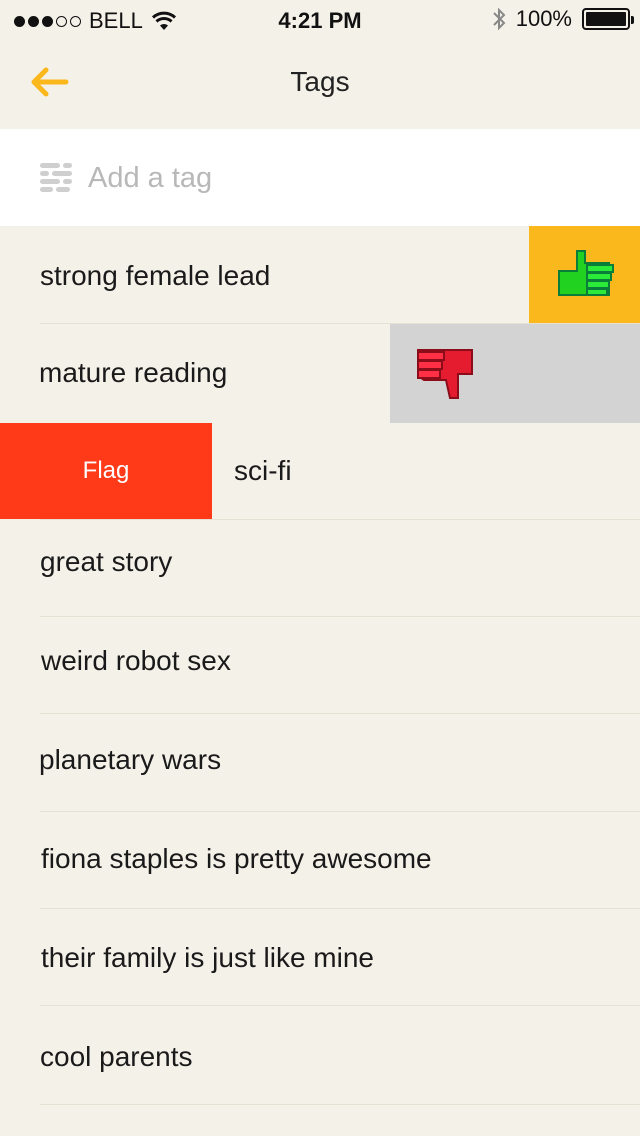 The image size is (640, 1136). What do you see at coordinates (515, 373) in the screenshot?
I see `dislike-button` at bounding box center [515, 373].